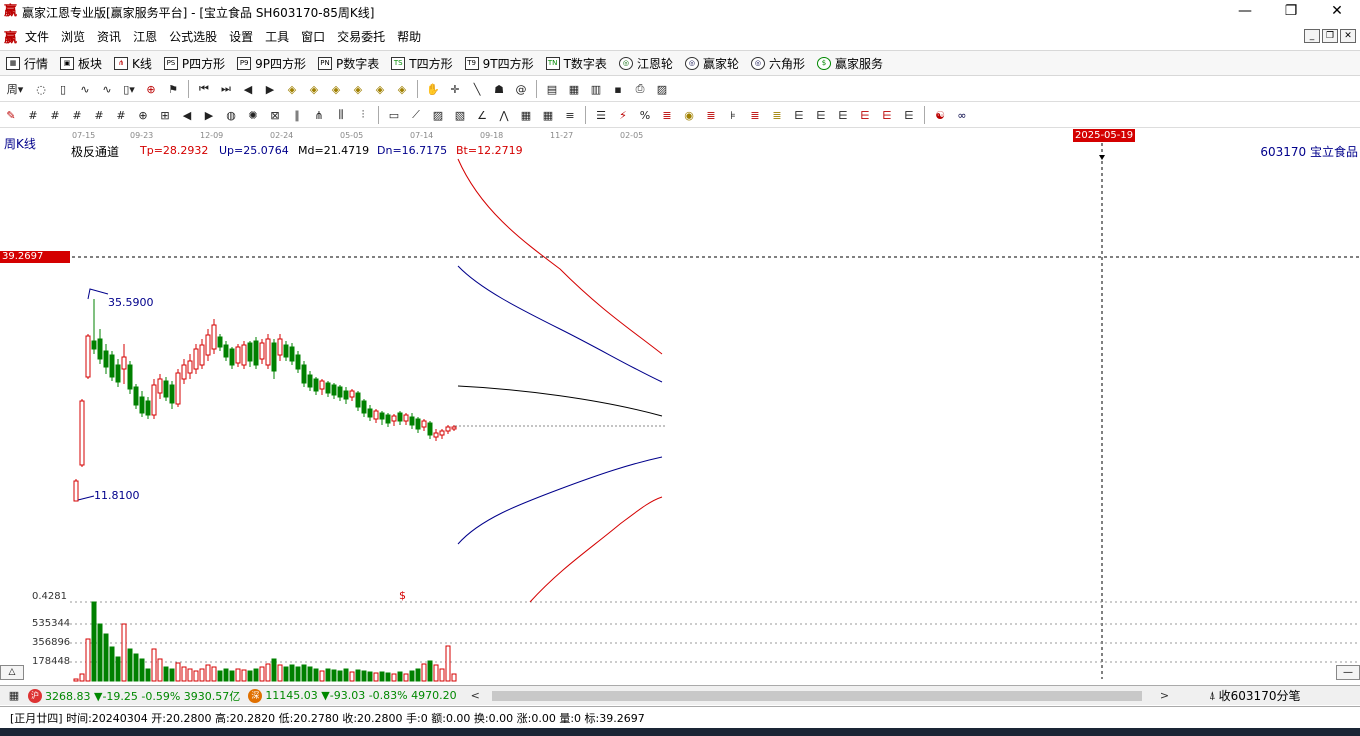  Describe the element at coordinates (733, 115) in the screenshot. I see `ruler-icon: ⊧` at that location.